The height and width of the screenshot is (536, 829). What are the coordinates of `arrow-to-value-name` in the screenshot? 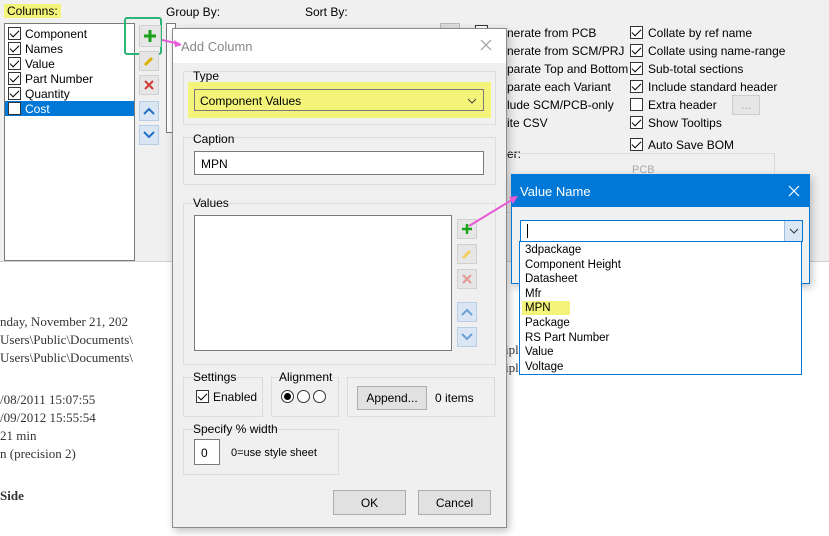 It's located at (493, 211).